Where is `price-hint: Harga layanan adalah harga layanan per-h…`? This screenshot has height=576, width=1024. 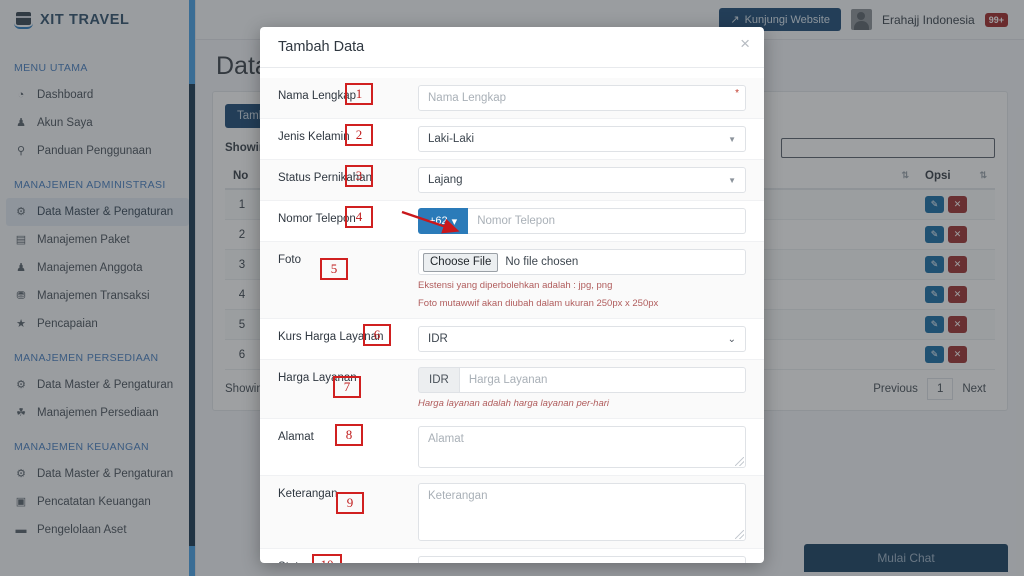
price-hint: Harga layanan adalah harga layanan per-h… is located at coordinates (514, 403).